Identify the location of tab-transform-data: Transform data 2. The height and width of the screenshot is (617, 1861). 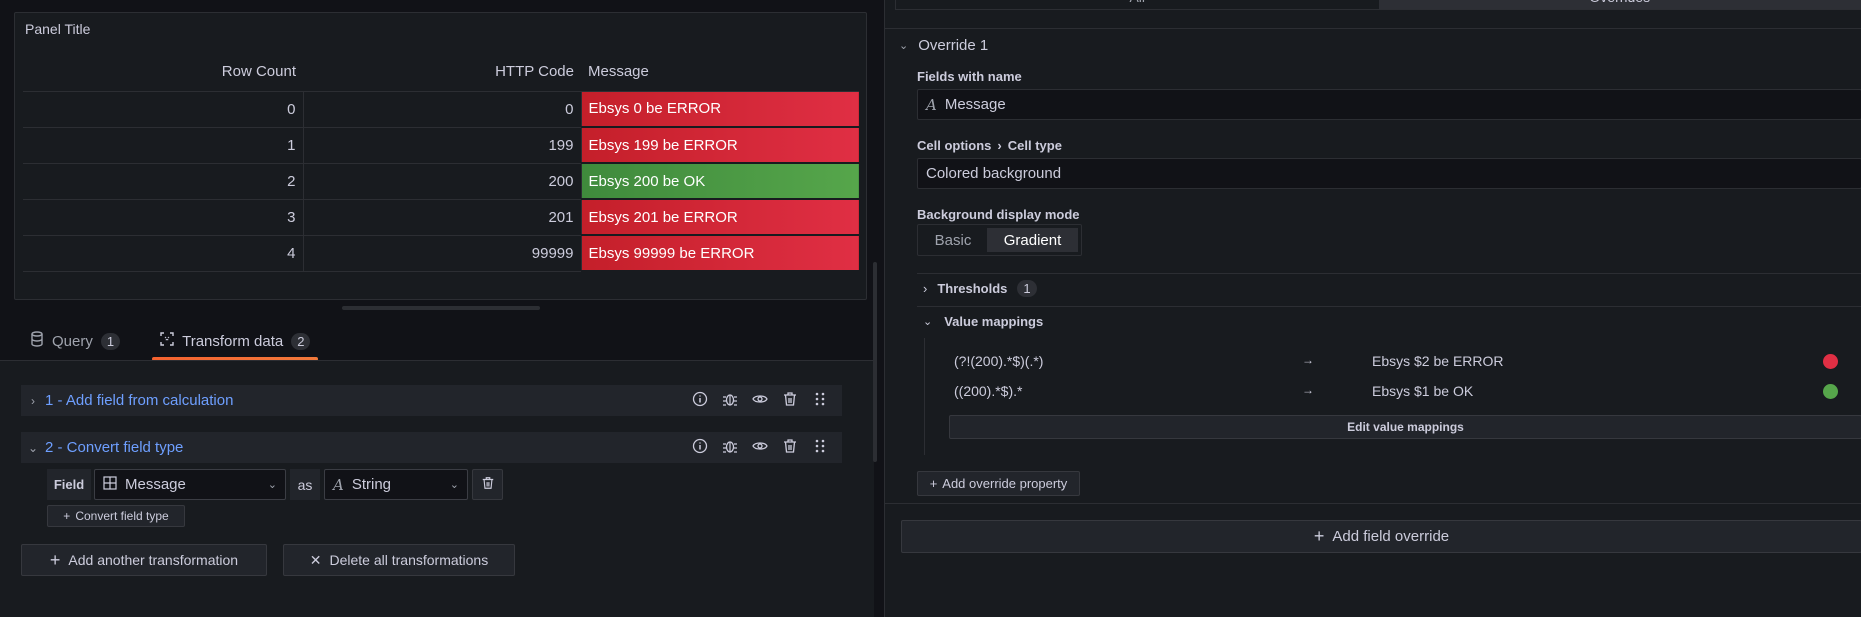
(235, 344).